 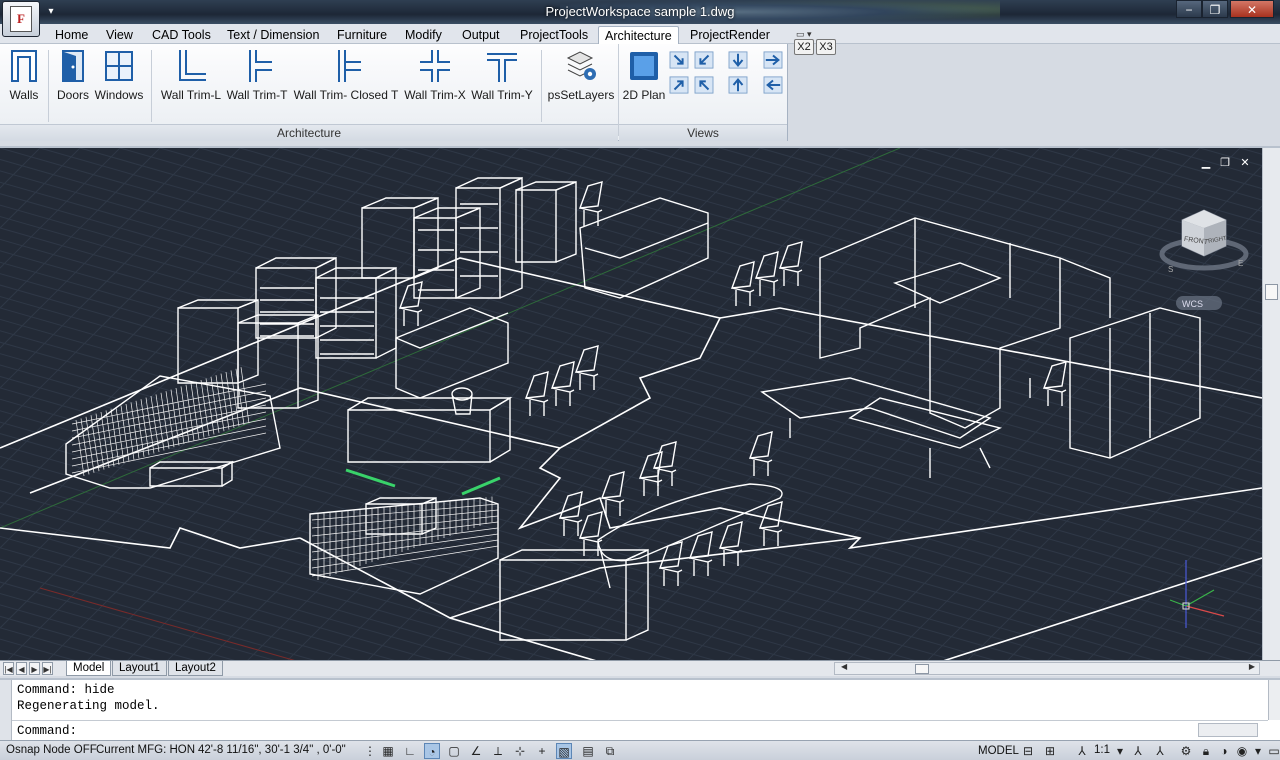 I want to click on viewport-horizontal-scrollbar: ◀ ▶, so click(x=1047, y=668).